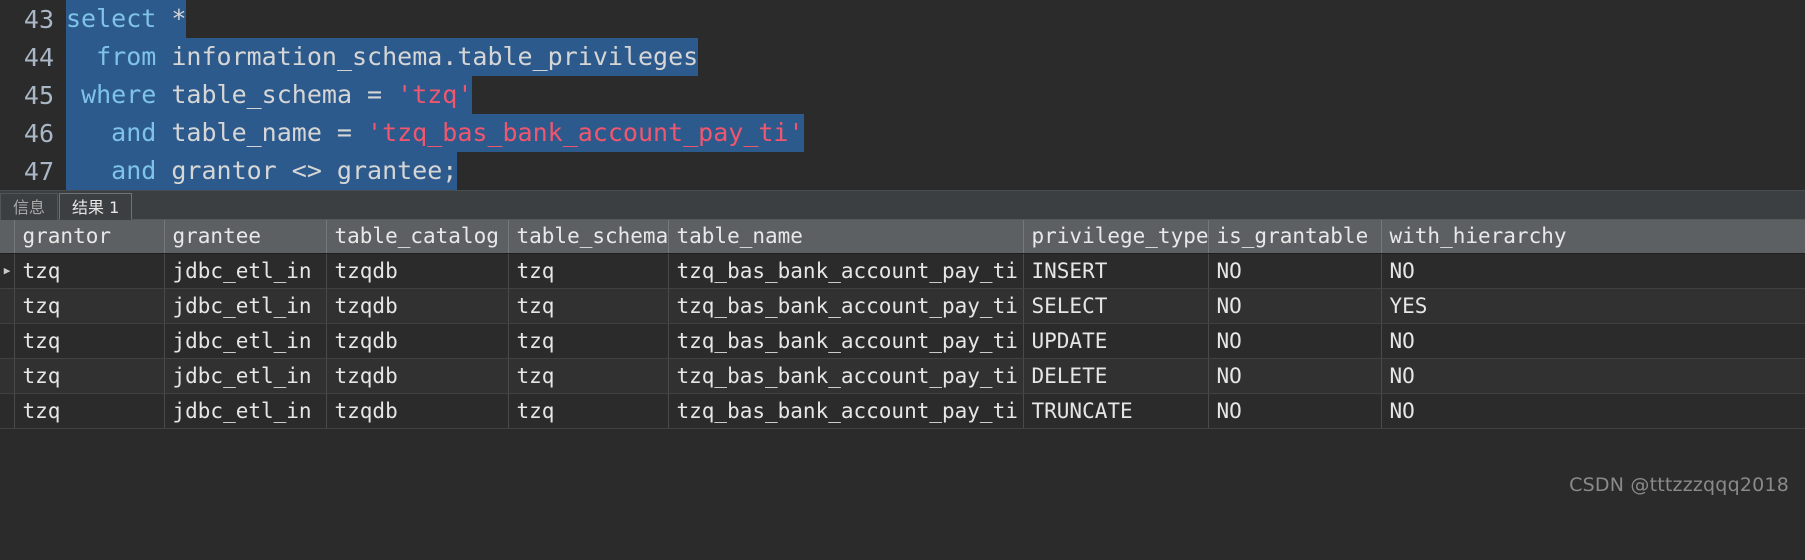  I want to click on code-token-str: 'tzq', so click(435, 94).